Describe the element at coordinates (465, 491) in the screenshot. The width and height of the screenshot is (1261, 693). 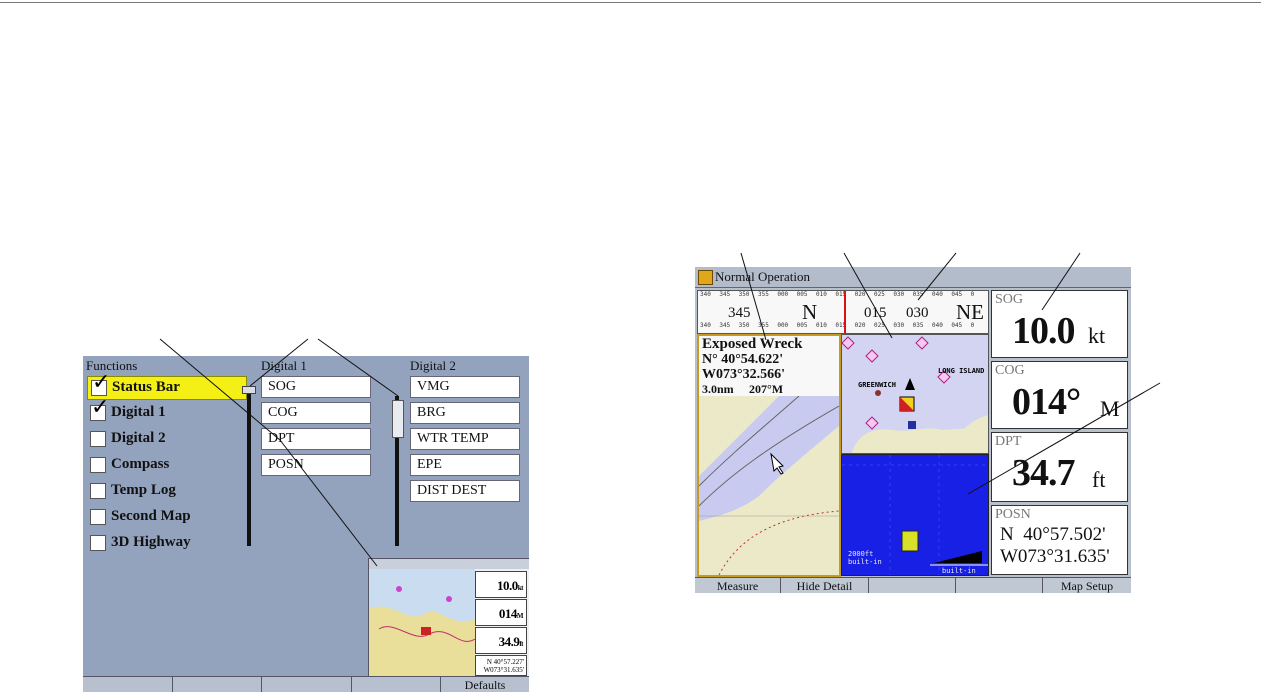
I see `digital2-field-dist-dest: DIST DEST` at that location.